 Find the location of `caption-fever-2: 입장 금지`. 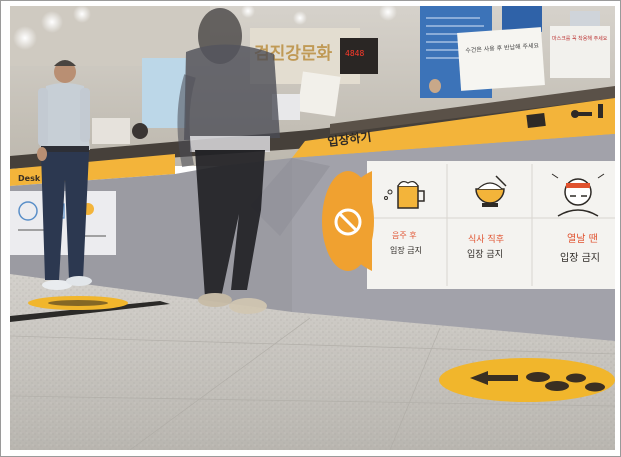

caption-fever-2: 입장 금지 is located at coordinates (580, 257).